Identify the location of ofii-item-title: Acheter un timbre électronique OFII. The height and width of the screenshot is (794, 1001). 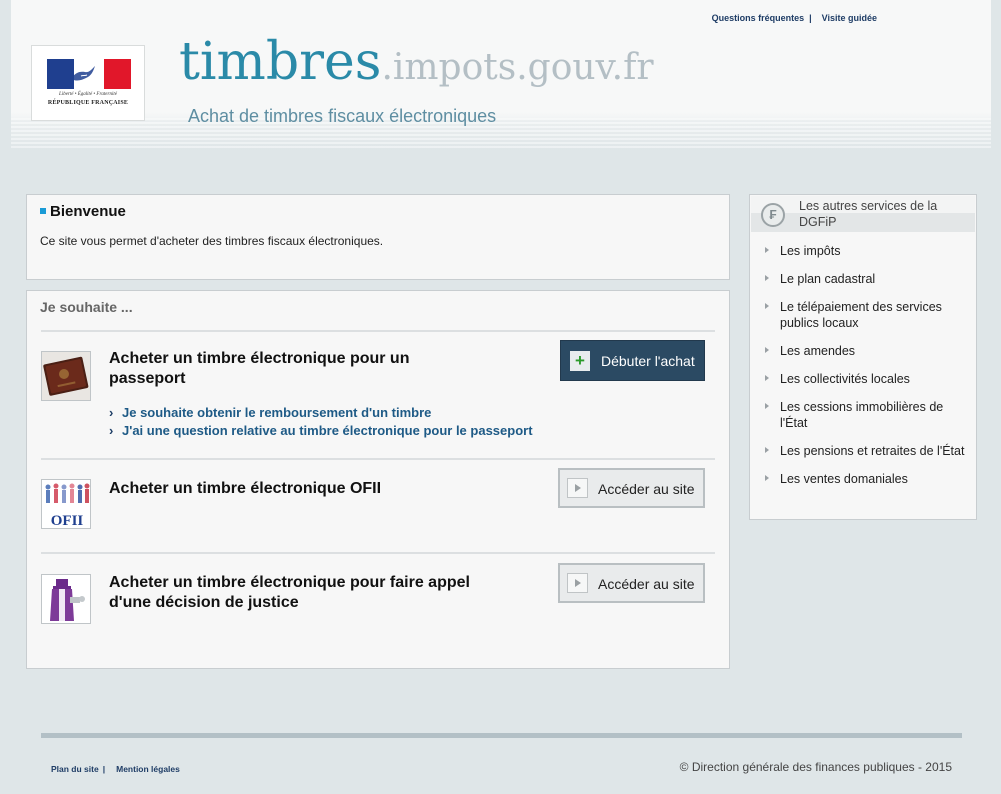
(245, 488).